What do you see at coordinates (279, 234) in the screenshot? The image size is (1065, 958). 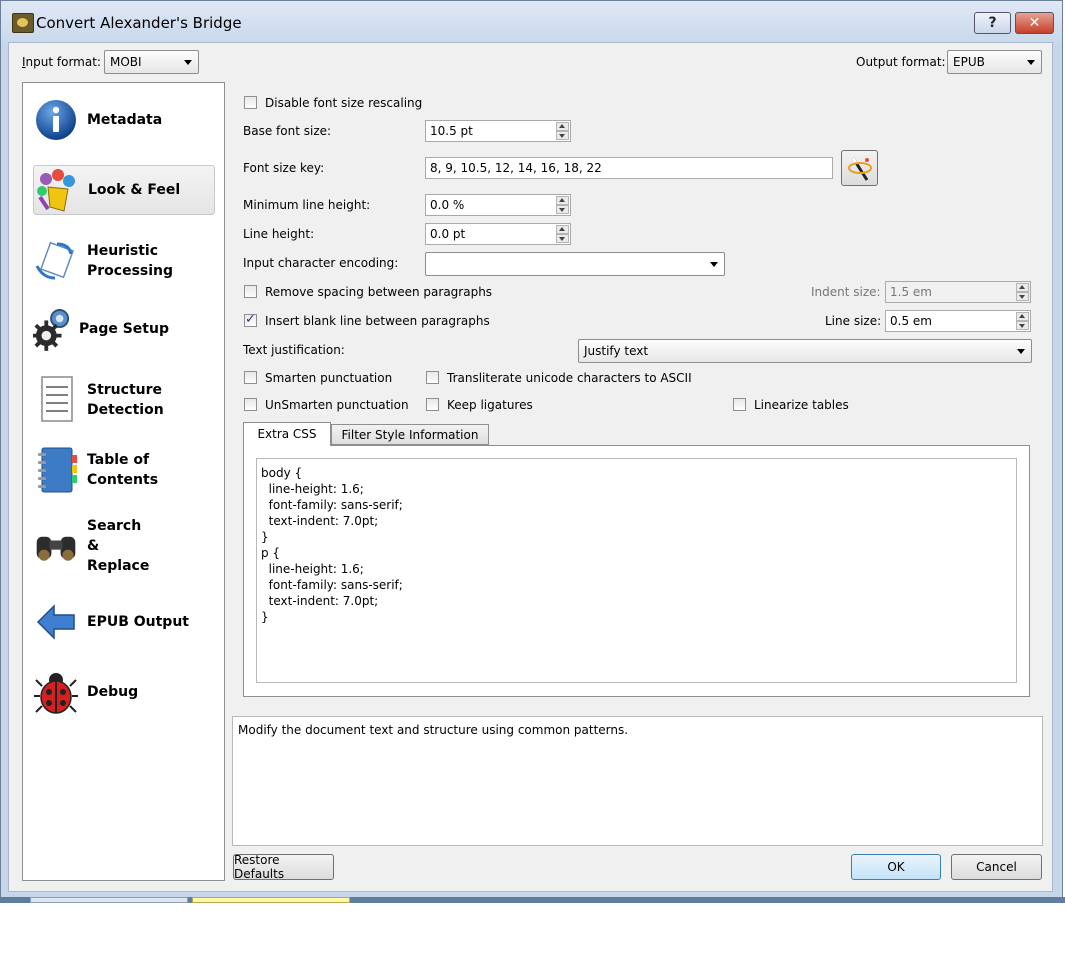 I see `line-height-label: Line height:` at bounding box center [279, 234].